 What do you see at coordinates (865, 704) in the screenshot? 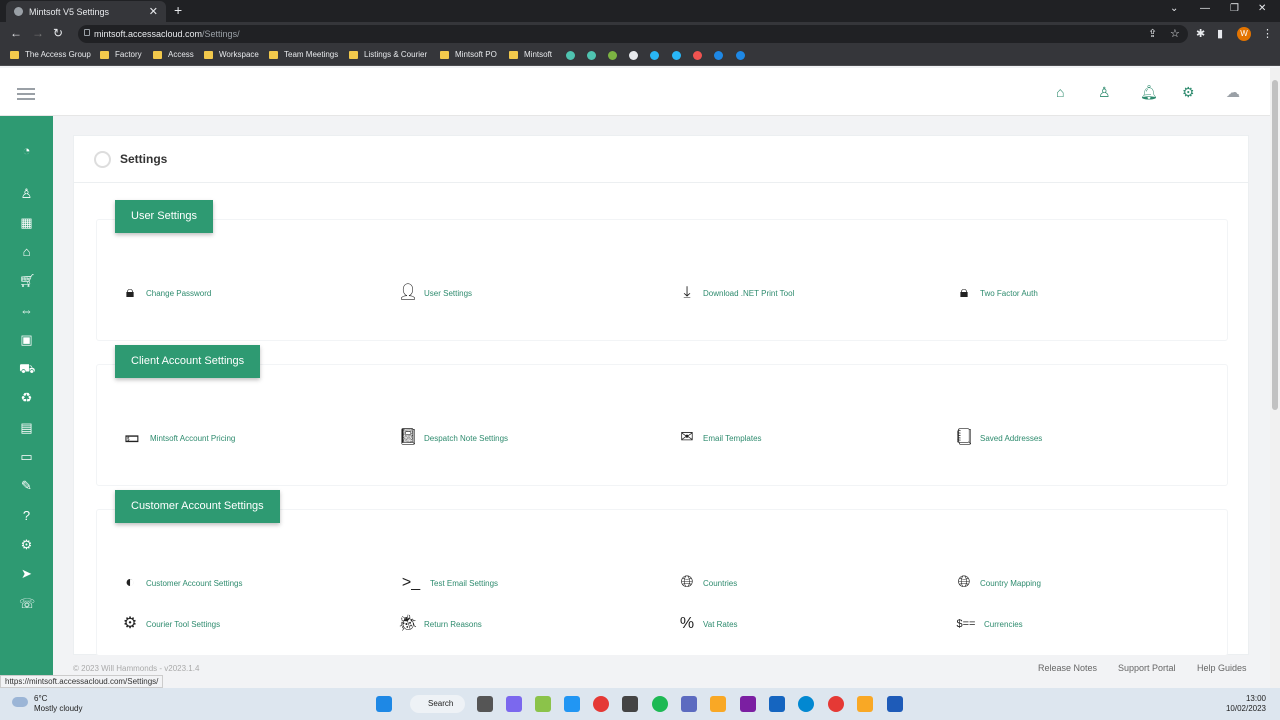
I see `folder-icon` at bounding box center [865, 704].